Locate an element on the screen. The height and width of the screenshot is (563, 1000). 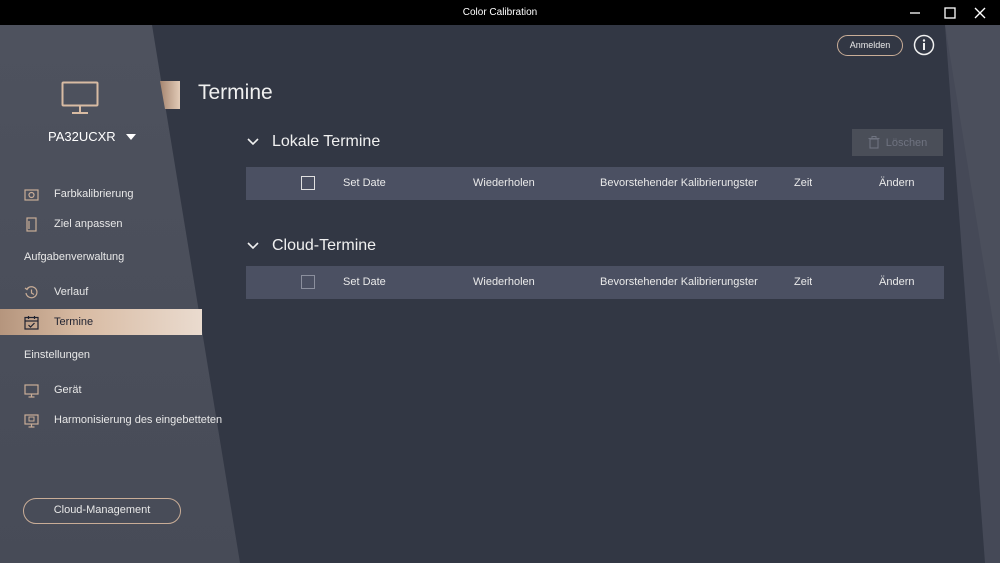
sidebar-item-label: Harmonisierung des eingebetteten is located at coordinates (138, 420).